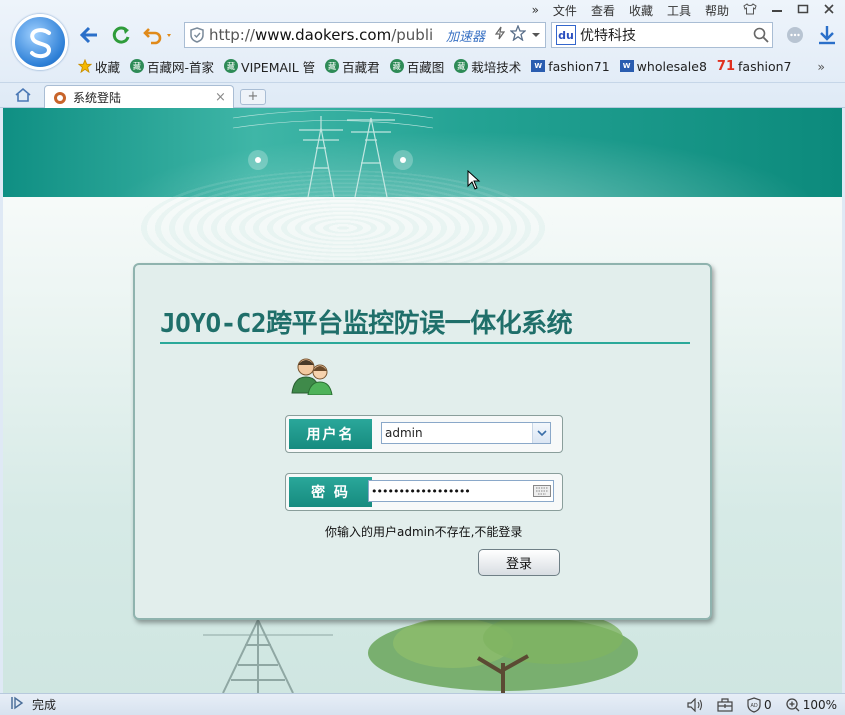 This screenshot has height=715, width=845. Describe the element at coordinates (695, 704) in the screenshot. I see `volume-icon` at that location.